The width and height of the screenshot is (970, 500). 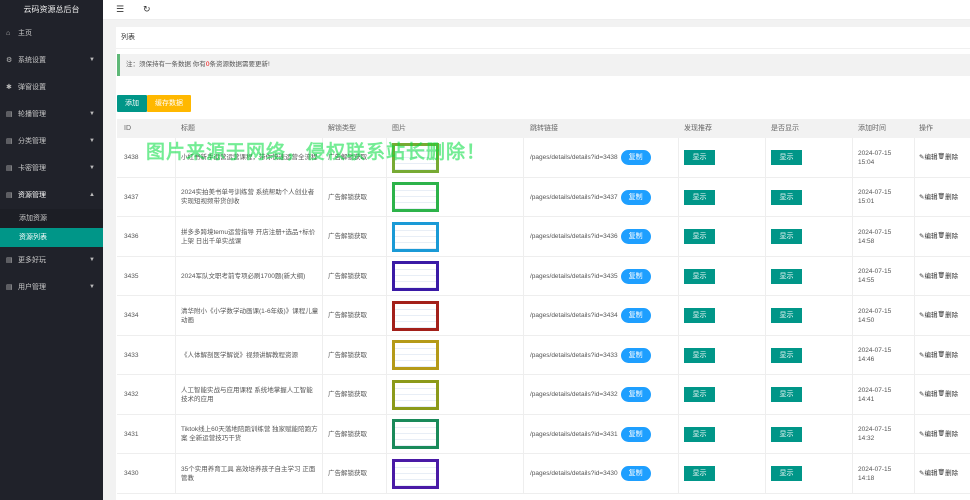 I want to click on row-title: Tiktok线上60天落地陪跑训练营 独家赋能陪跑方案 全新运营技巧干货, so click(x=249, y=434).